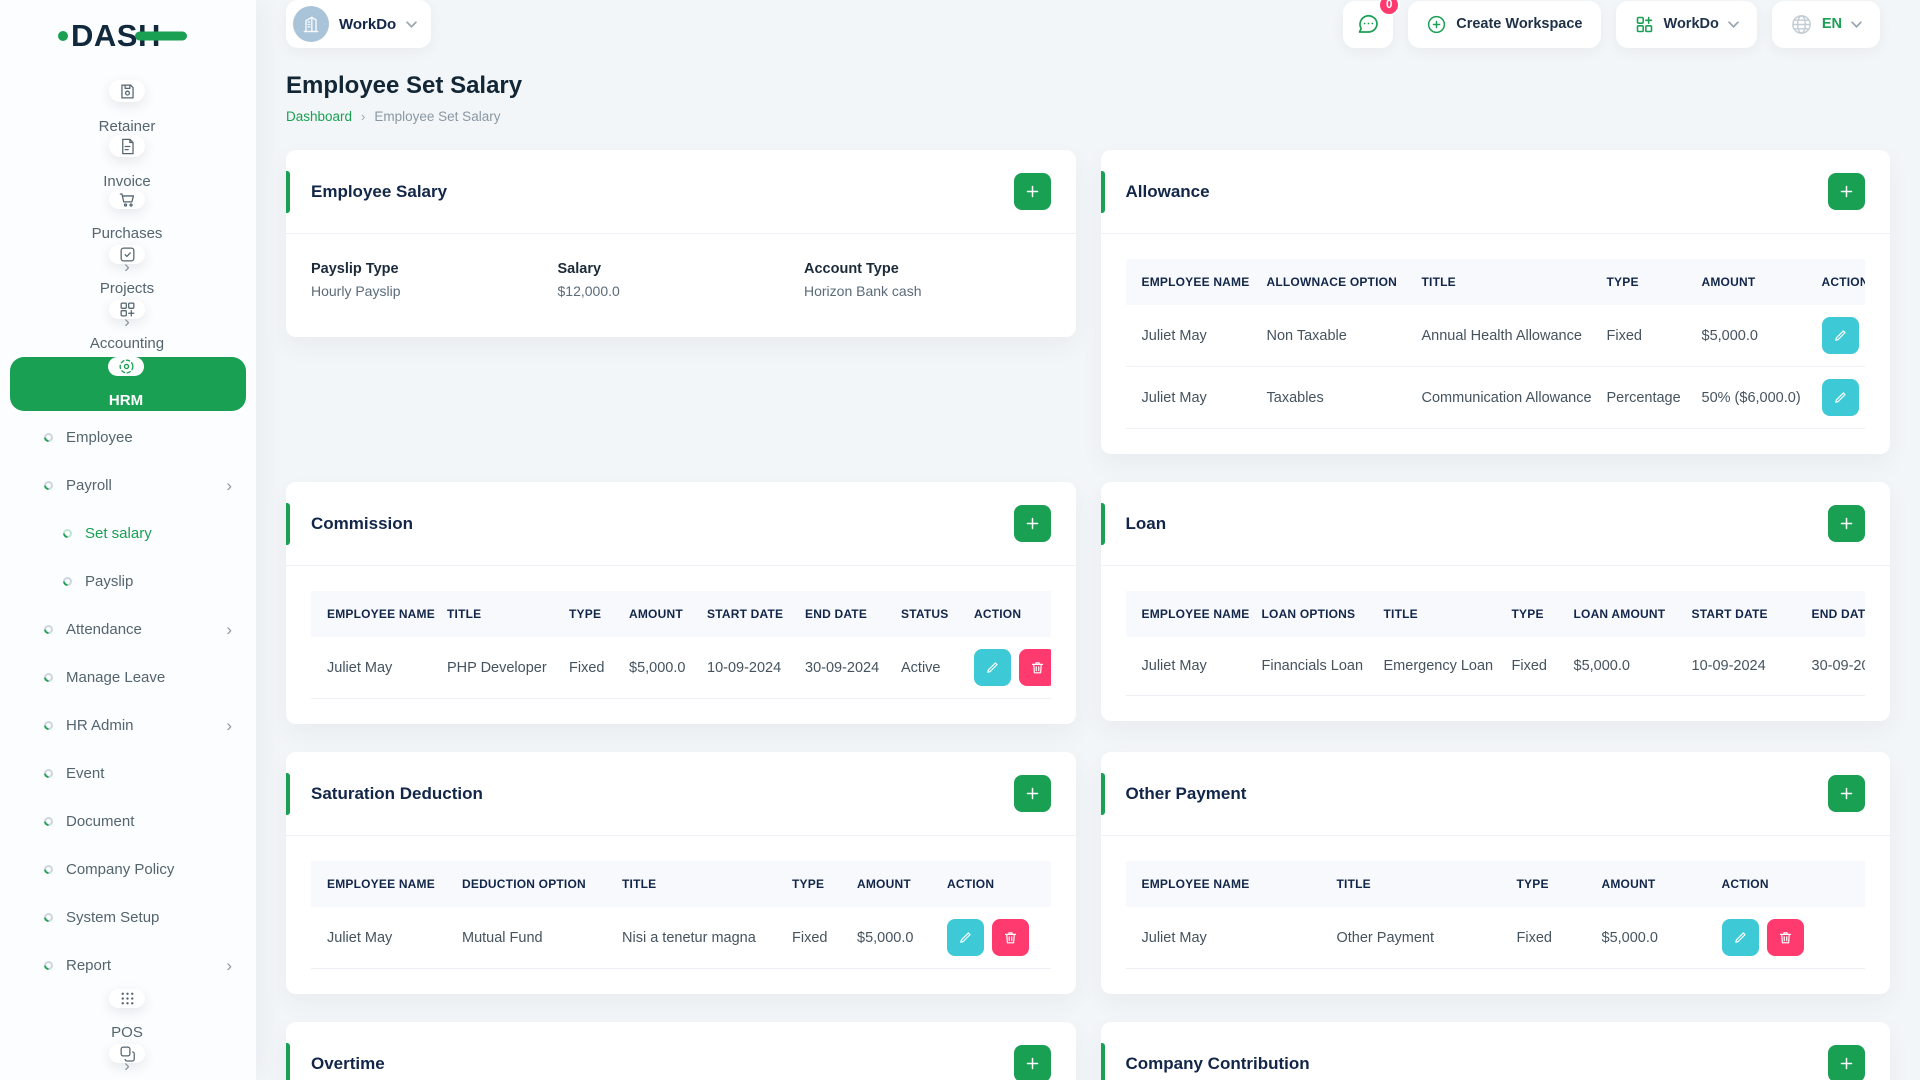  Describe the element at coordinates (127, 309) in the screenshot. I see `accounting-icon` at that location.